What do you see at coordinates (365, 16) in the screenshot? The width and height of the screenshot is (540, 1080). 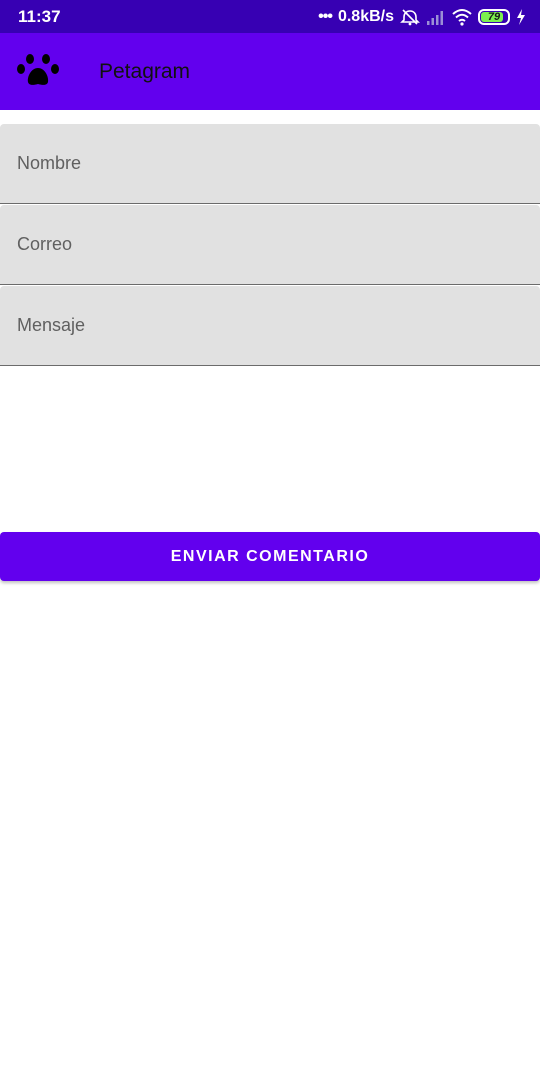 I see `network-speed: 0.8kB/s` at bounding box center [365, 16].